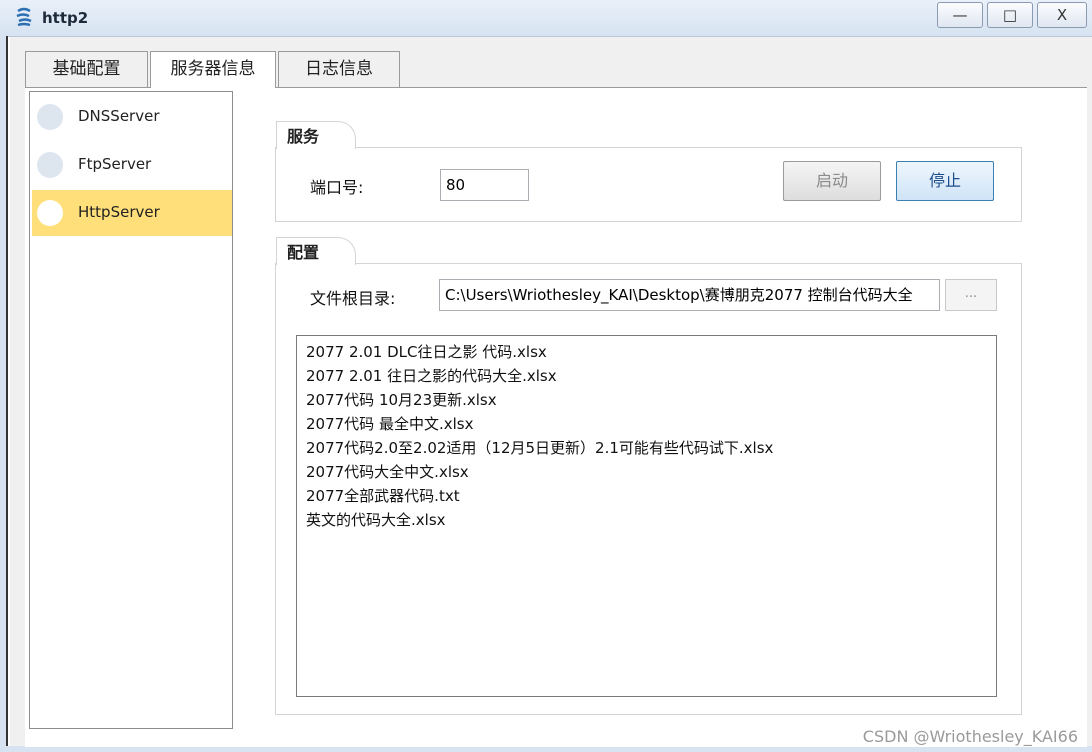  I want to click on close-button: X, so click(1062, 15).